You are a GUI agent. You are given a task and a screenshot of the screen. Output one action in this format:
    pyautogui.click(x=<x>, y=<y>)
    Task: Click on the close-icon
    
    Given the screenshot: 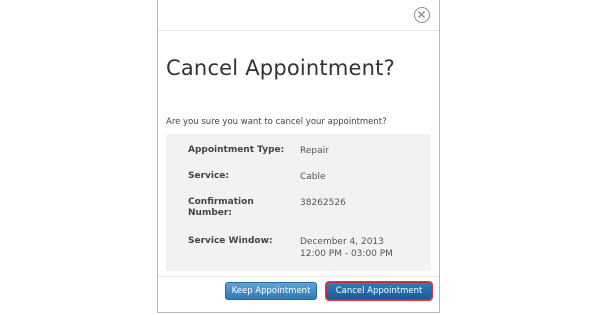 What is the action you would take?
    pyautogui.click(x=422, y=15)
    